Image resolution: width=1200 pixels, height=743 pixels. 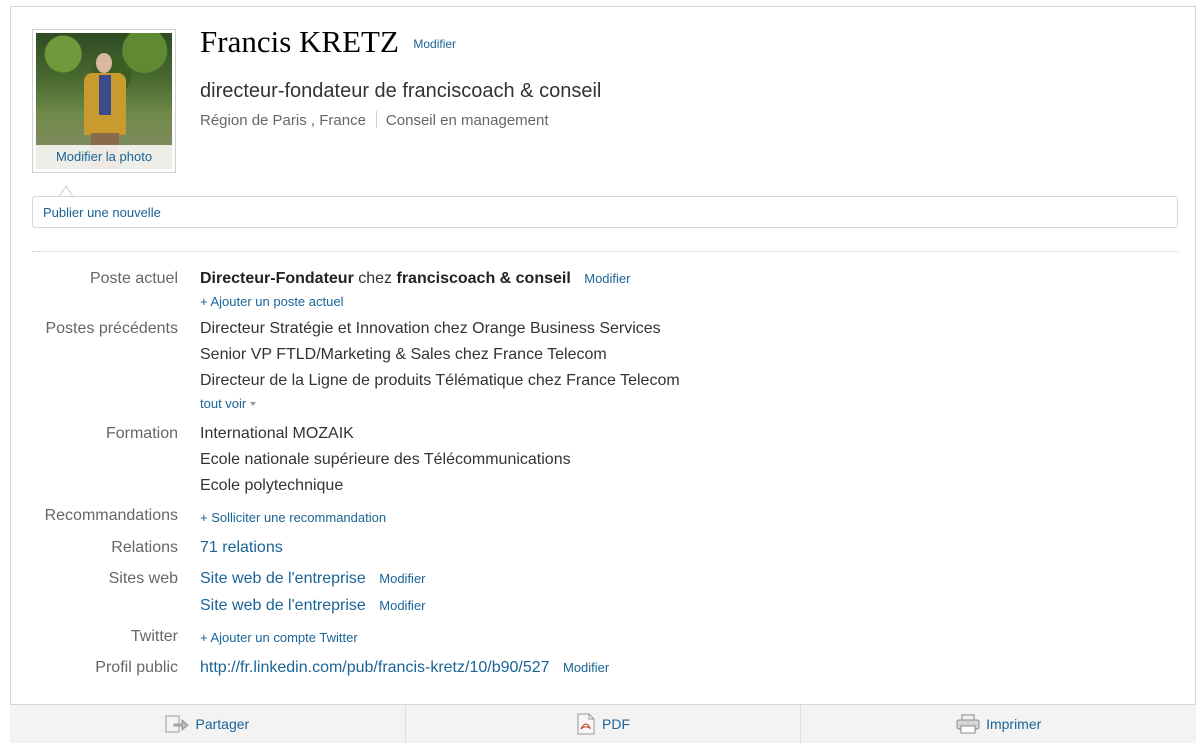 I want to click on profile-photo-frame: Modifier la photo, so click(x=104, y=101).